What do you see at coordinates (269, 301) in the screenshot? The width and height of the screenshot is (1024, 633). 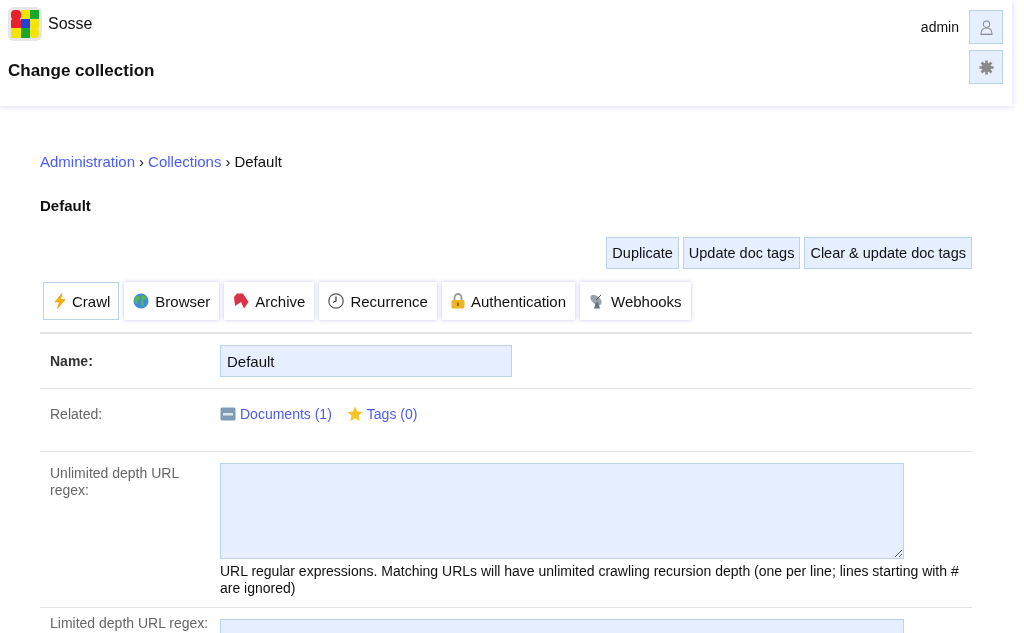 I see `tab: Archive` at bounding box center [269, 301].